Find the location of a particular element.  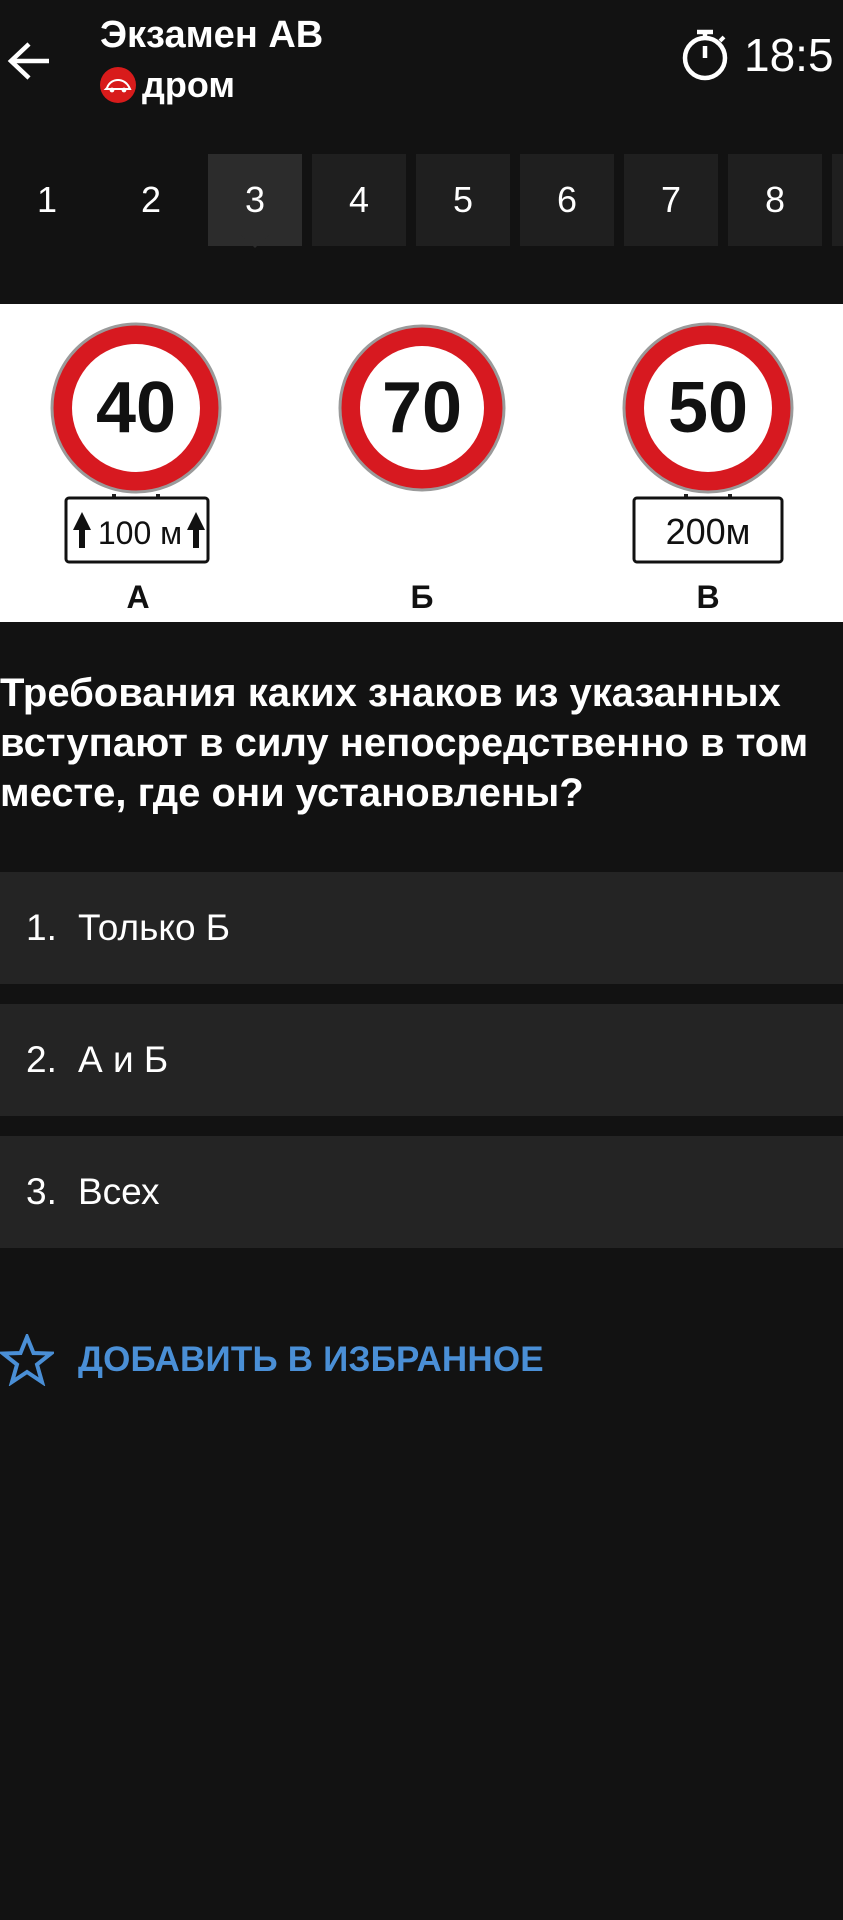

brand: дром is located at coordinates (167, 85).